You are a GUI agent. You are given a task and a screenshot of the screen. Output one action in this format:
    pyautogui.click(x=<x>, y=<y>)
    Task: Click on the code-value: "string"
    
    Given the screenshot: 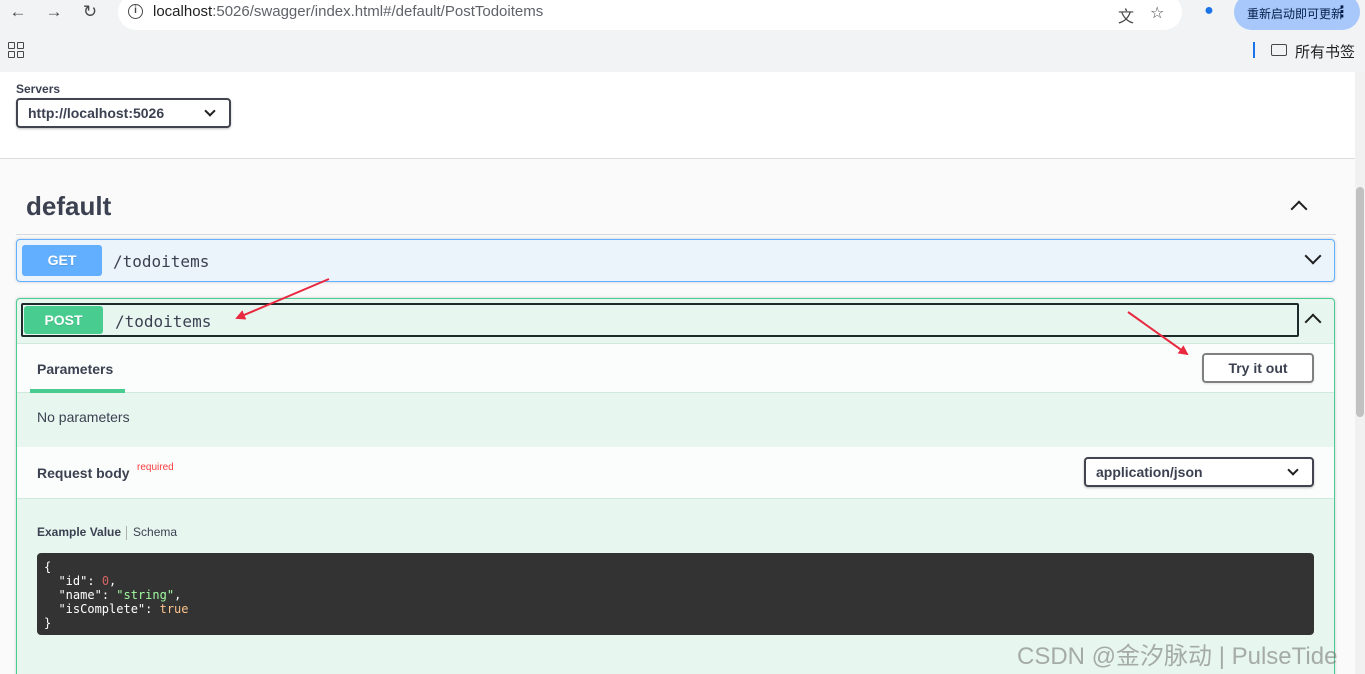 What is the action you would take?
    pyautogui.click(x=145, y=595)
    